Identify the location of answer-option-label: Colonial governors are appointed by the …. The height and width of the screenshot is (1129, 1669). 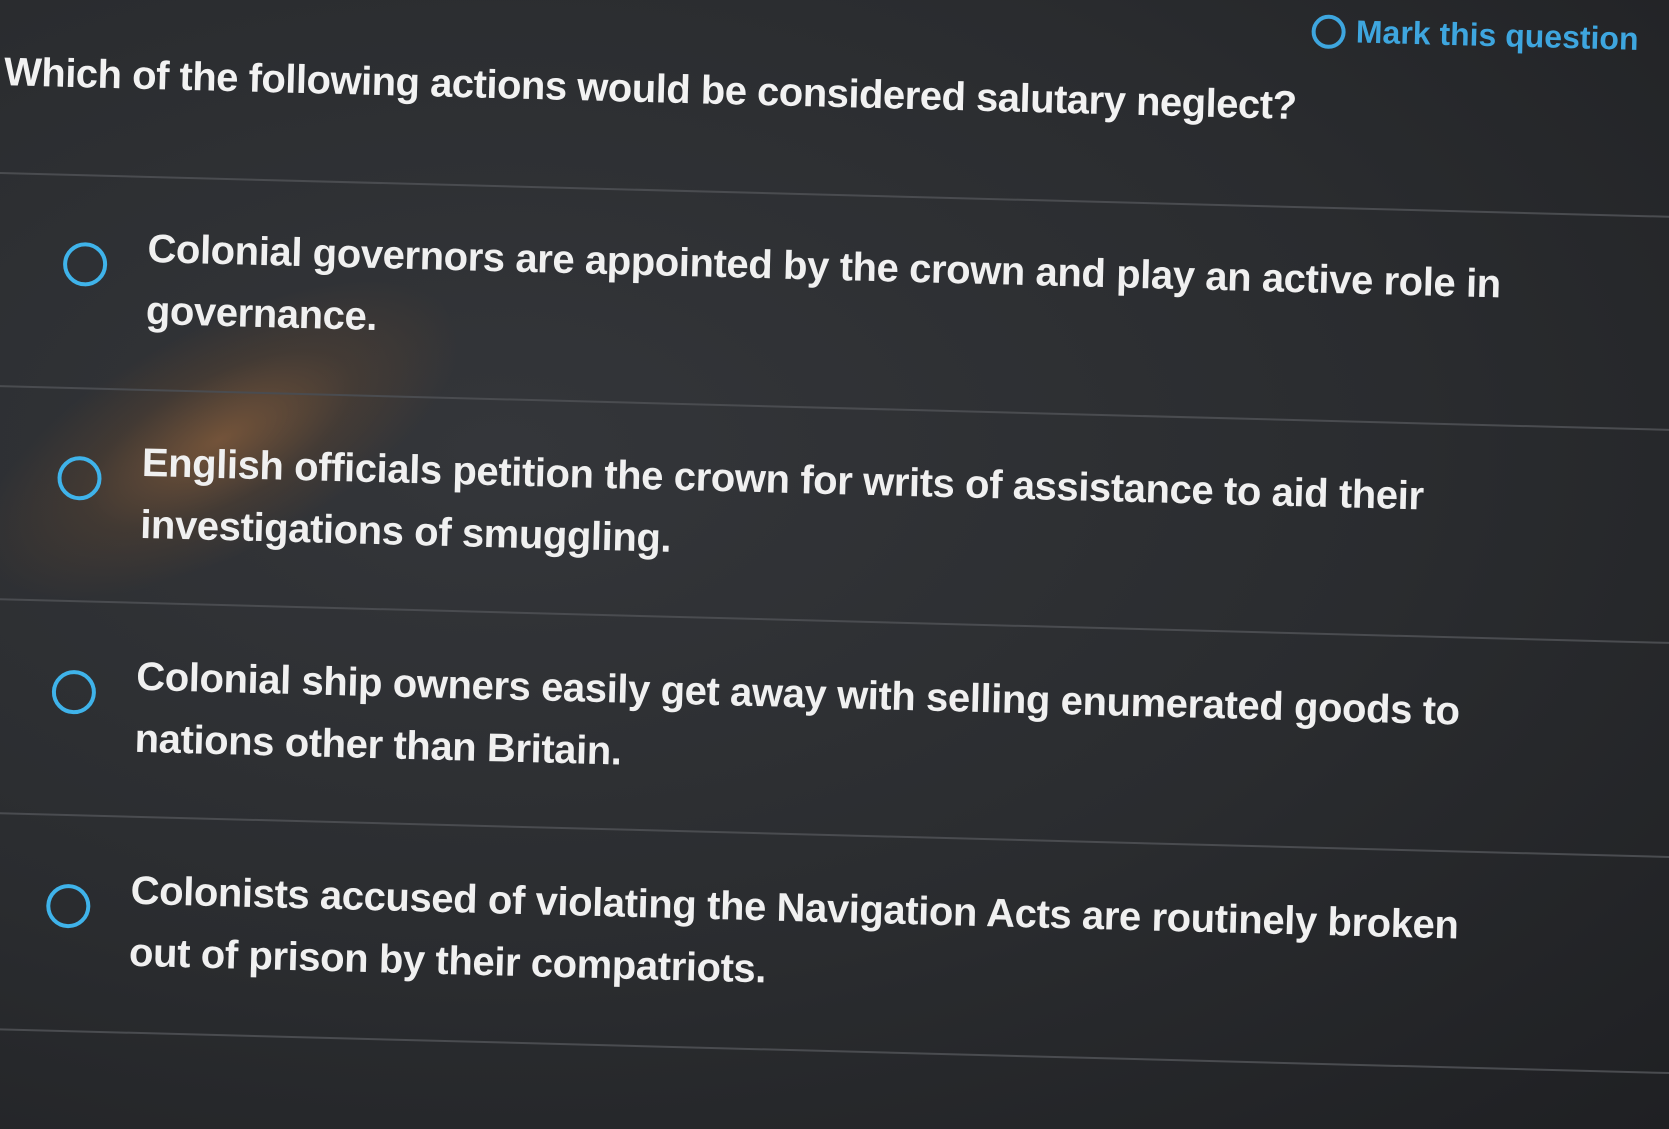
(823, 282).